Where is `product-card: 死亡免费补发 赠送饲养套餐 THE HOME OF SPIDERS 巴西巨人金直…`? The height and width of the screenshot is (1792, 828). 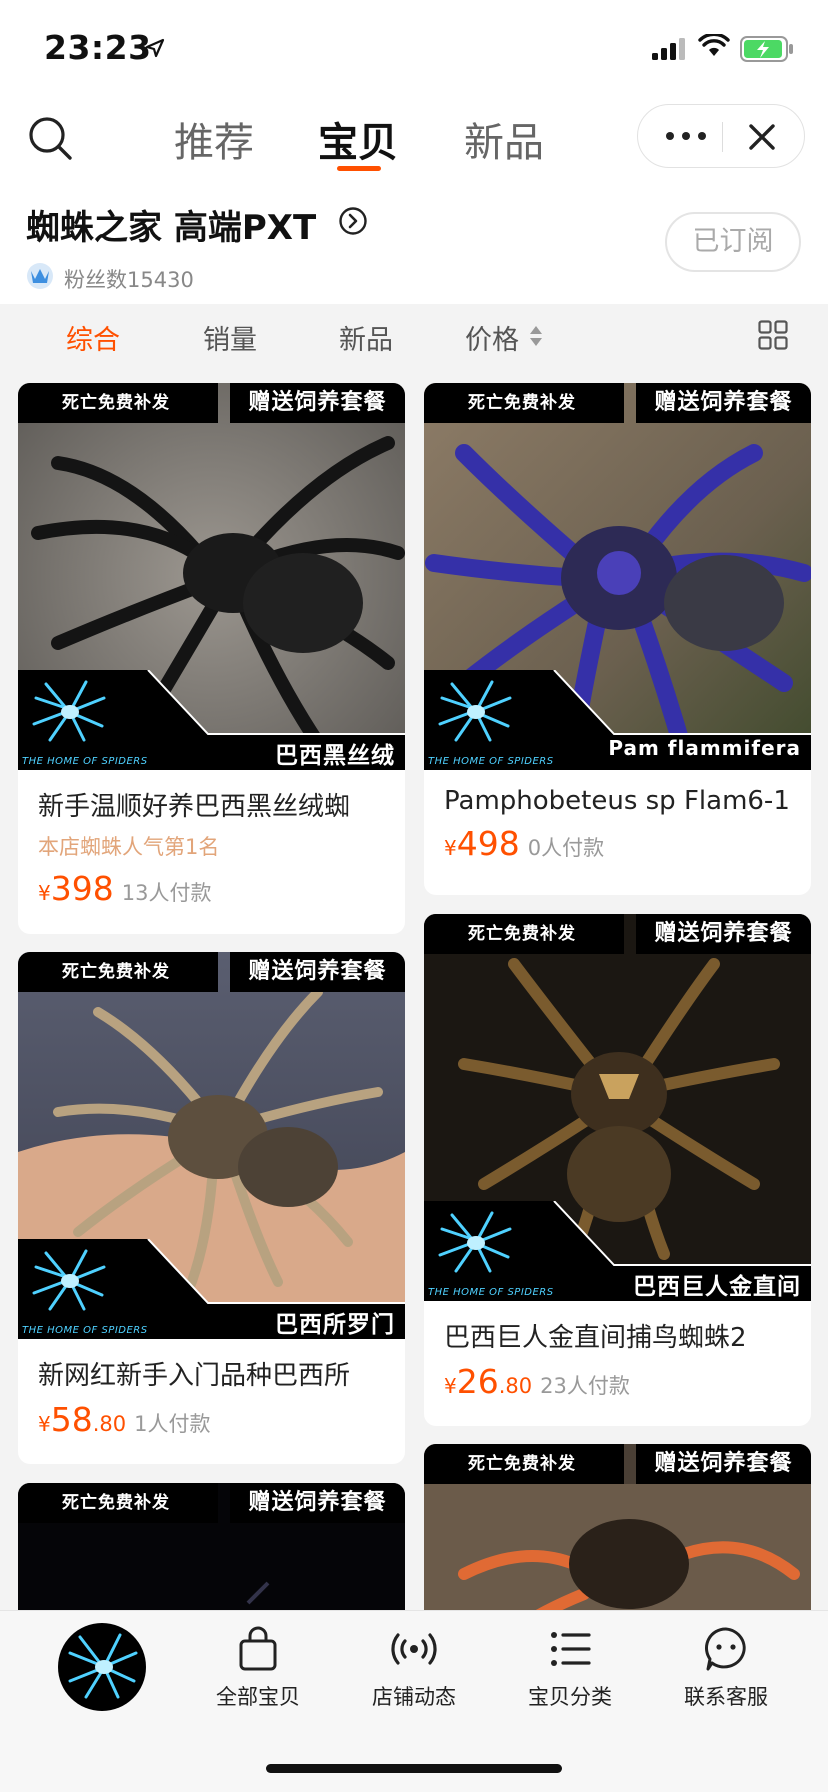 product-card: 死亡免费补发 赠送饲养套餐 THE HOME OF SPIDERS 巴西巨人金直… is located at coordinates (617, 1170).